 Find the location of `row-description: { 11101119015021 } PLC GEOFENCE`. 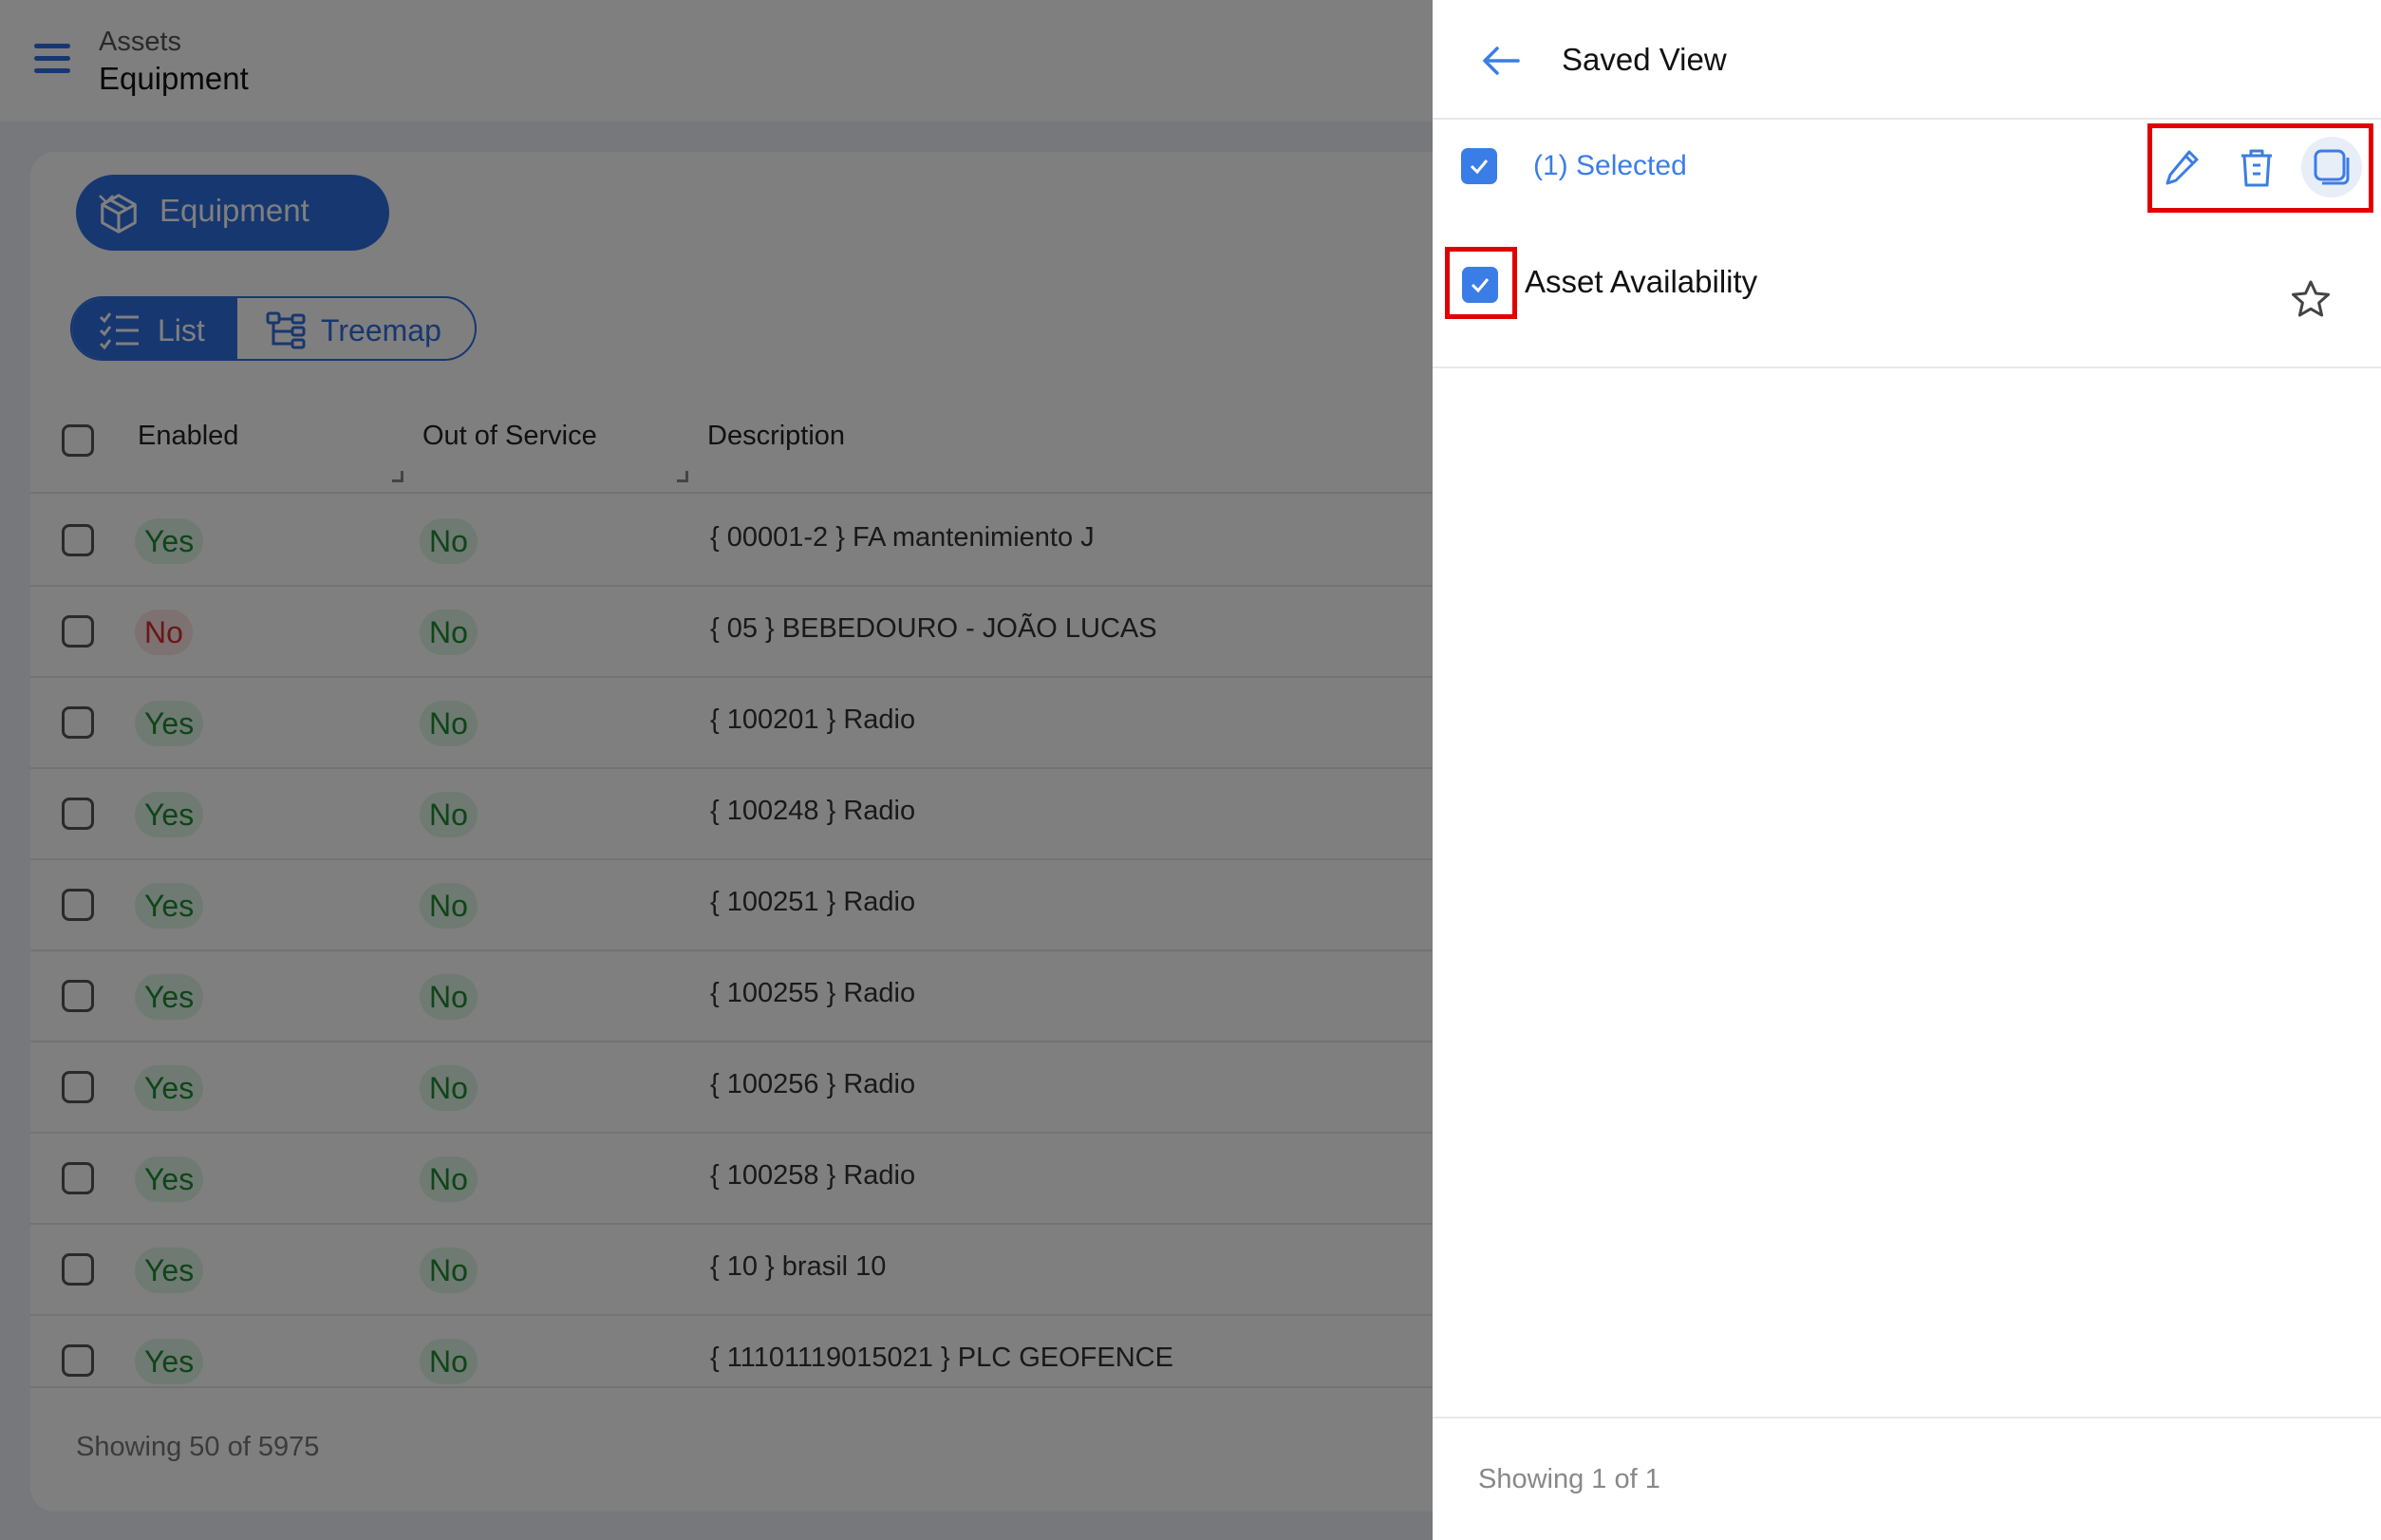

row-description: { 11101119015021 } PLC GEOFENCE is located at coordinates (942, 1358).